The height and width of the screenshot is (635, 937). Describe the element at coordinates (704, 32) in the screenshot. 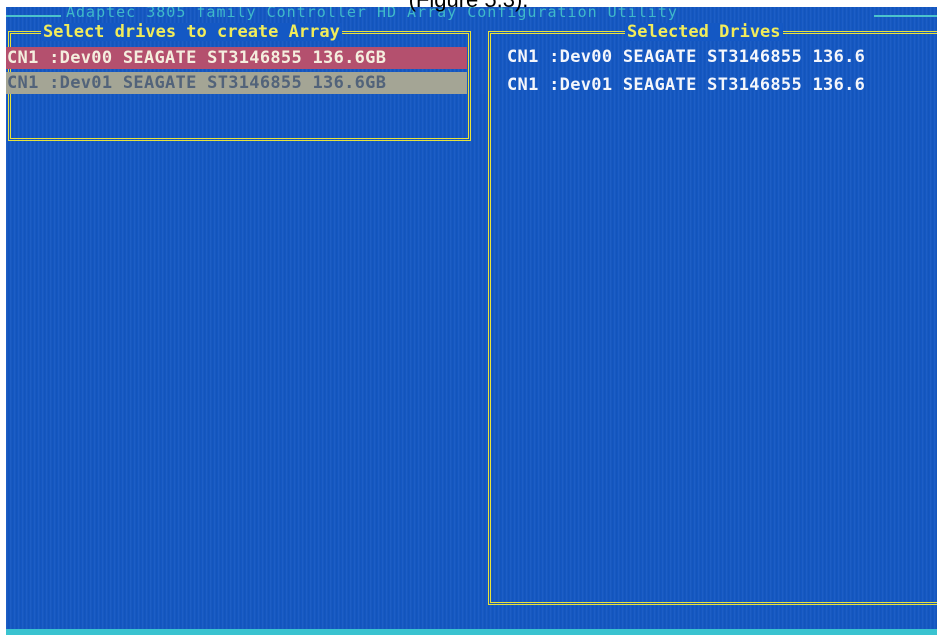

I see `selected-drives-panel-title: Selected Drives` at that location.